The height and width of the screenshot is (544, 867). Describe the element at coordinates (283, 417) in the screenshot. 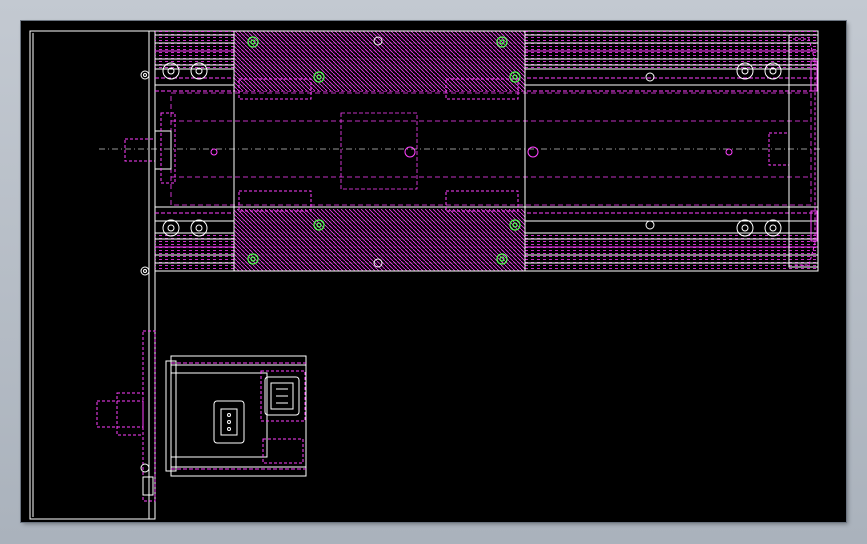

I see `encoder-connector` at that location.